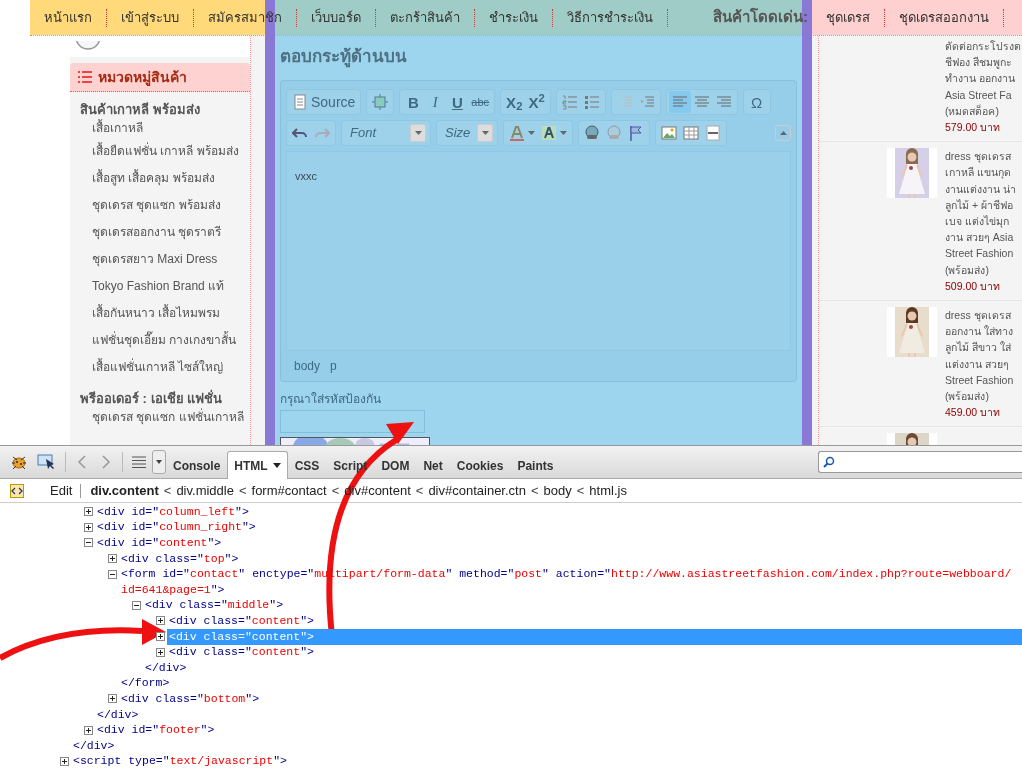 This screenshot has width=1022, height=770. Describe the element at coordinates (161, 543) in the screenshot. I see `html-line: <div id="content">` at that location.